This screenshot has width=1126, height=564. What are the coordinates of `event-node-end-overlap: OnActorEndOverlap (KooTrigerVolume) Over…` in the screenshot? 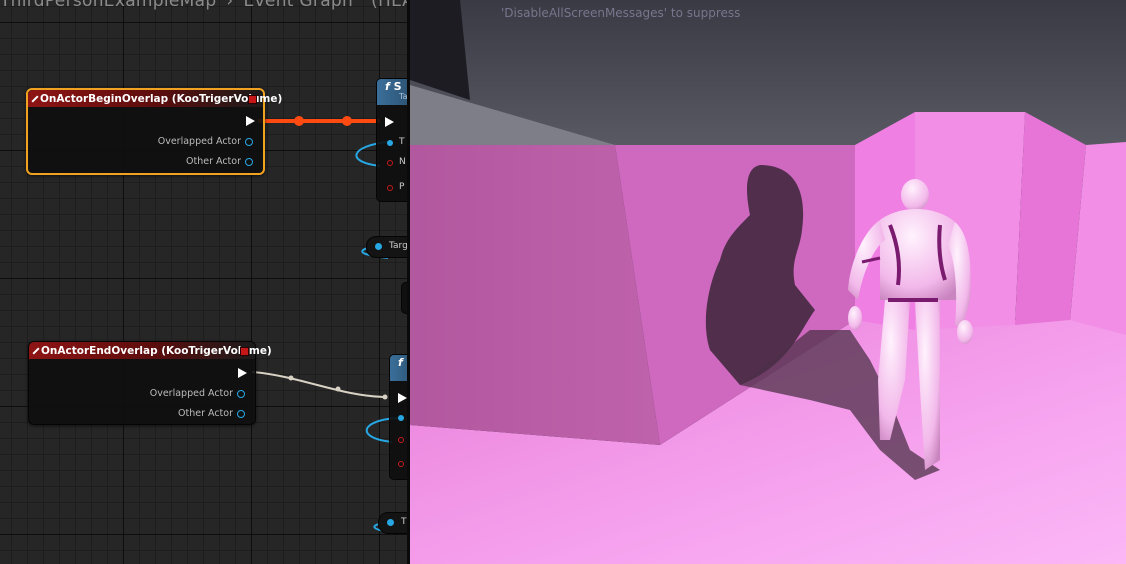 It's located at (150, 383).